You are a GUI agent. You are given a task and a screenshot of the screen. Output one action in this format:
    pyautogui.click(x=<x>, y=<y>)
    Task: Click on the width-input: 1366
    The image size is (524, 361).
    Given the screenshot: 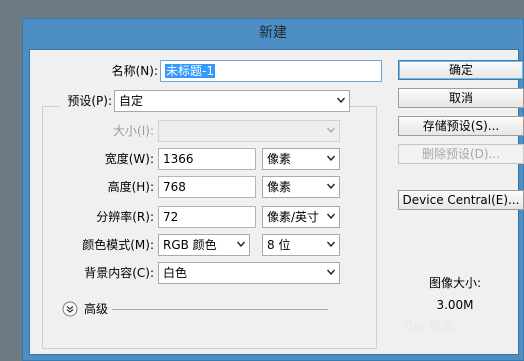 What is the action you would take?
    pyautogui.click(x=207, y=159)
    